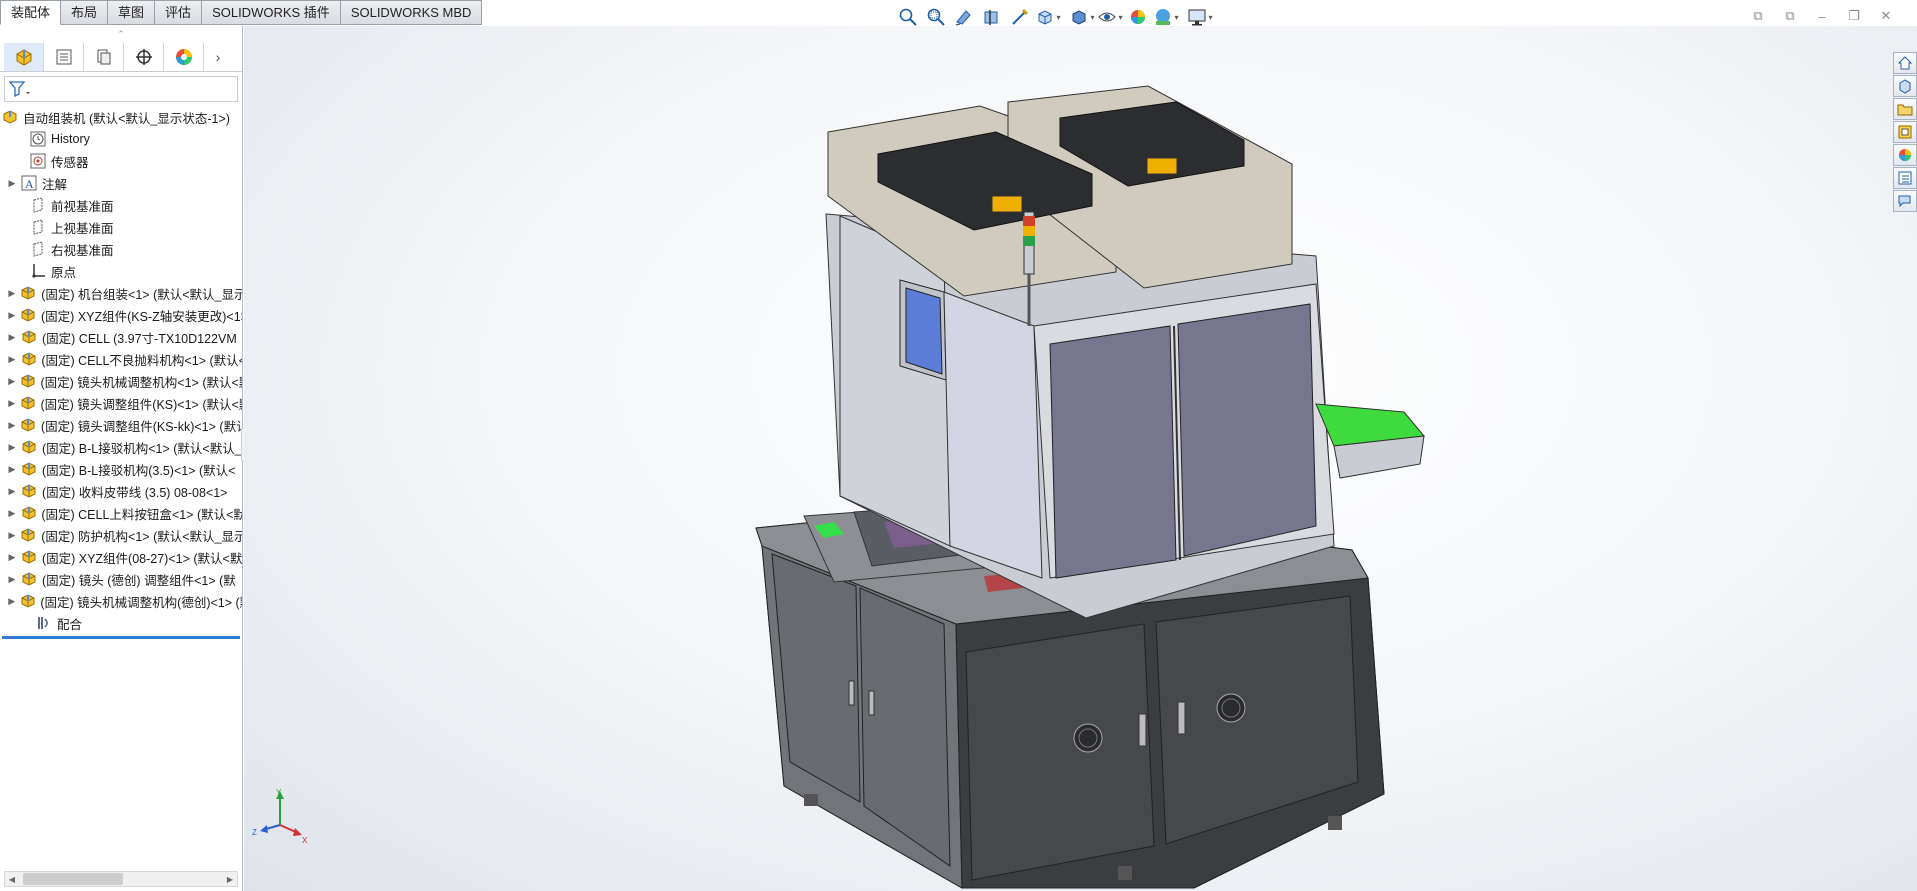 This screenshot has width=1917, height=891. Describe the element at coordinates (38, 161) in the screenshot. I see `sensor-icon` at that location.